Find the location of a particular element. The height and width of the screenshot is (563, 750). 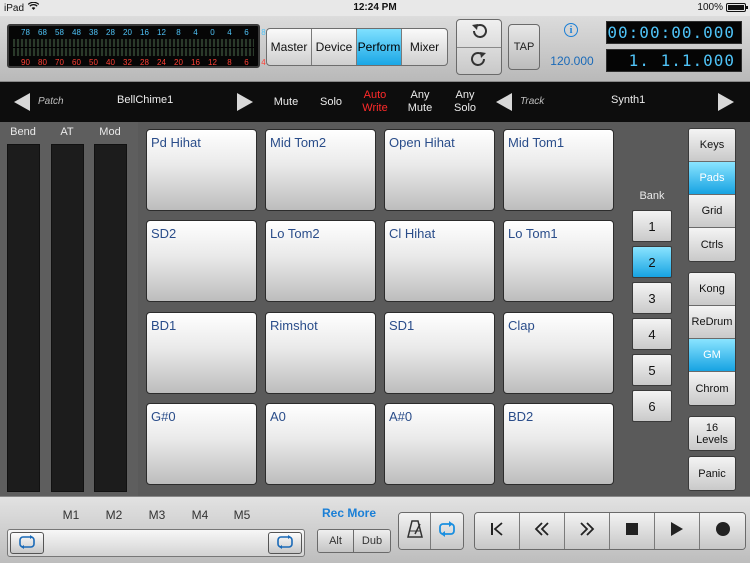

time-display: 00:00:00.000 is located at coordinates (674, 32).